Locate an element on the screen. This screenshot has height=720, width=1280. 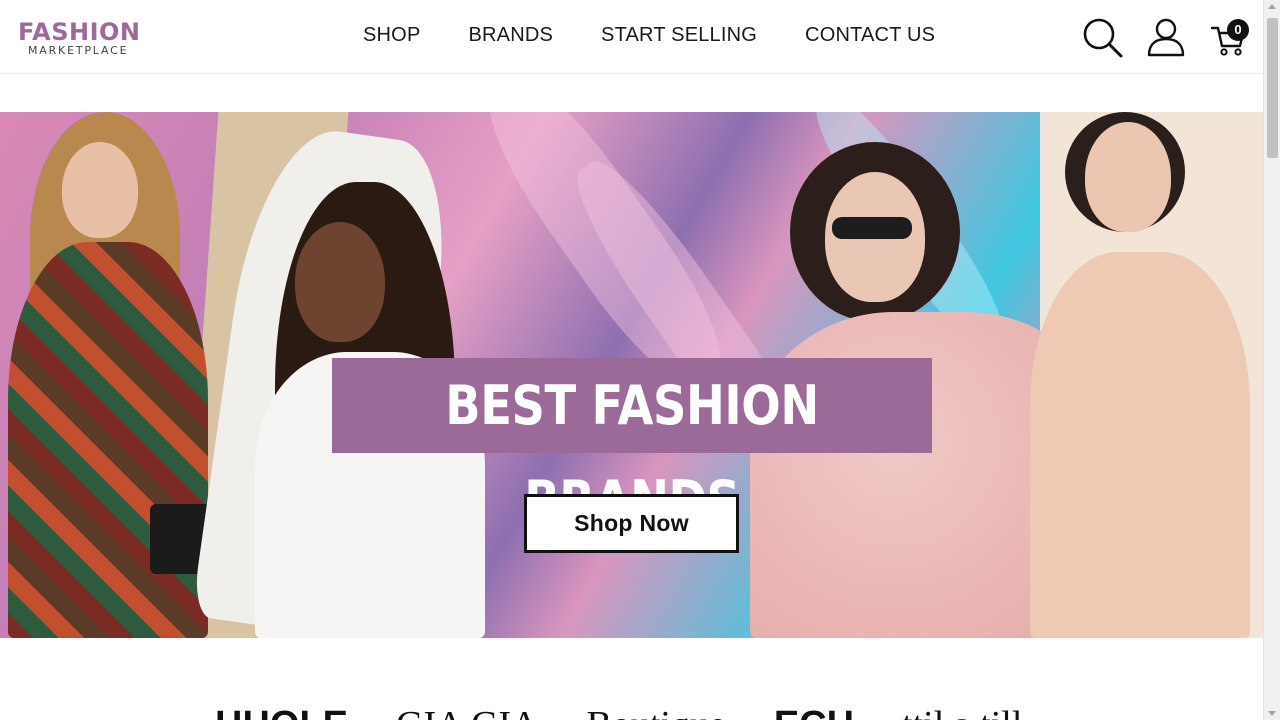
scroll-thumb is located at coordinates (1272, 88).